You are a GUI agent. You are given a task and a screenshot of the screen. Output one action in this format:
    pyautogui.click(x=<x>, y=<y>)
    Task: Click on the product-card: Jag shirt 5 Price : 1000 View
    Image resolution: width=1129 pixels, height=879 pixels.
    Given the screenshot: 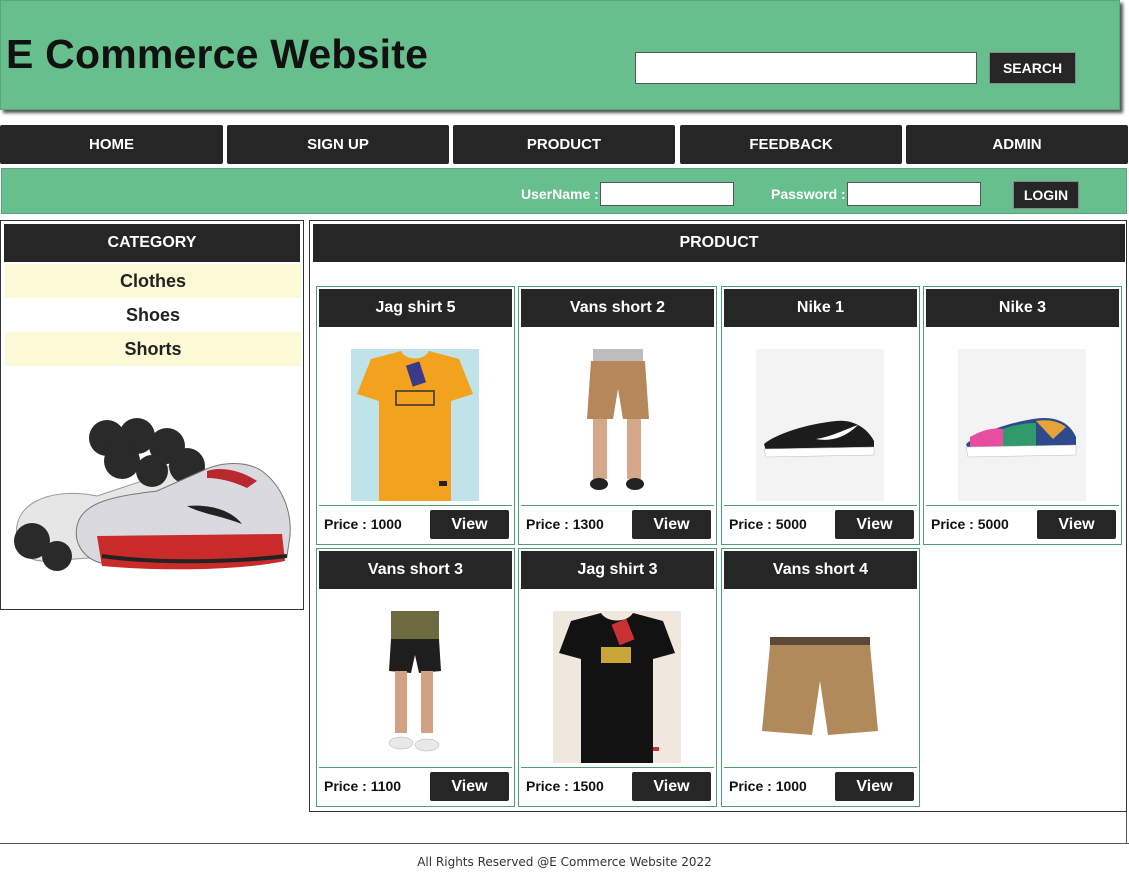 What is the action you would take?
    pyautogui.click(x=415, y=415)
    